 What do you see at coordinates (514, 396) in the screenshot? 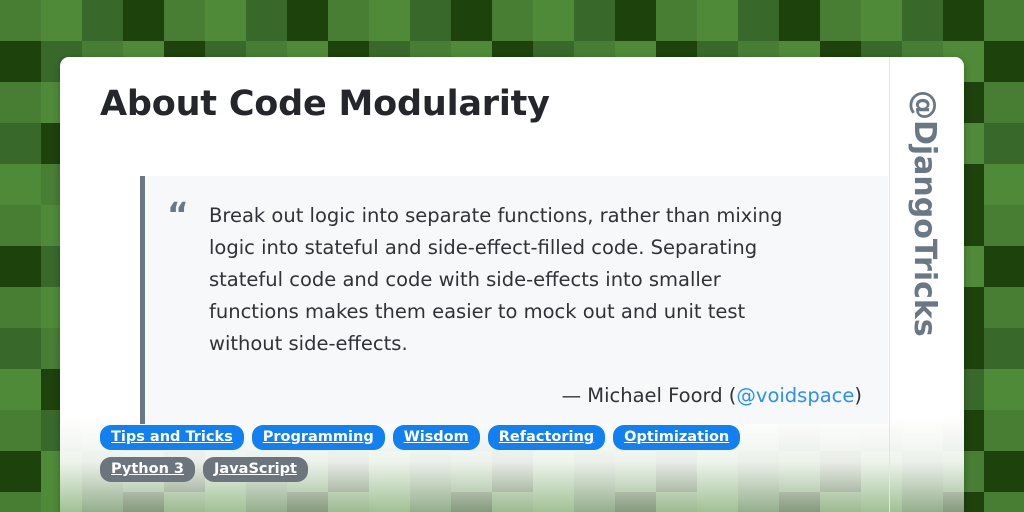
I see `quote-attribution: — Michael Foord (@voidspace)` at bounding box center [514, 396].